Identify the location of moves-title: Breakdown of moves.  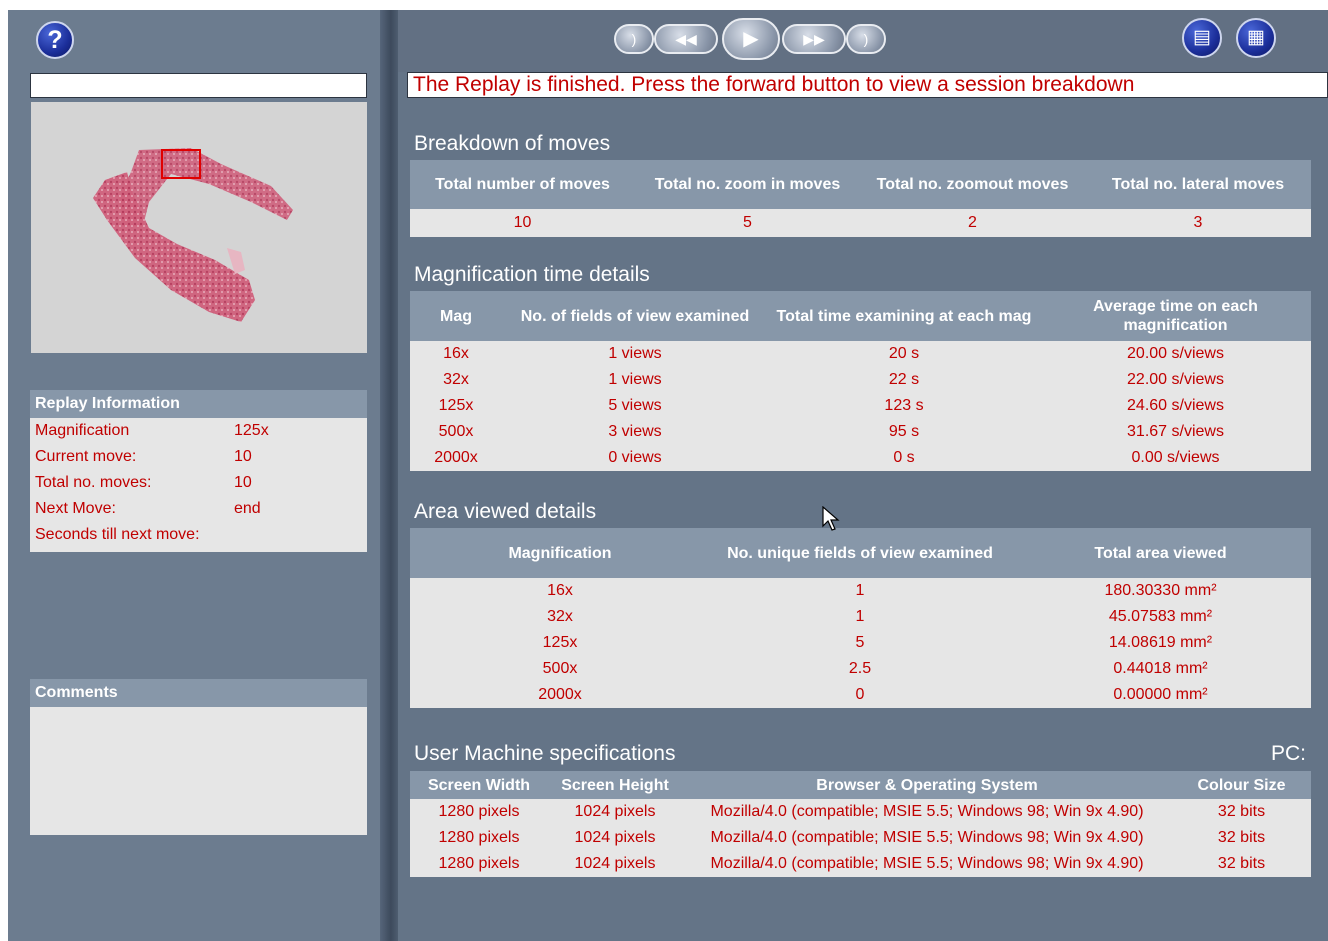
(512, 143).